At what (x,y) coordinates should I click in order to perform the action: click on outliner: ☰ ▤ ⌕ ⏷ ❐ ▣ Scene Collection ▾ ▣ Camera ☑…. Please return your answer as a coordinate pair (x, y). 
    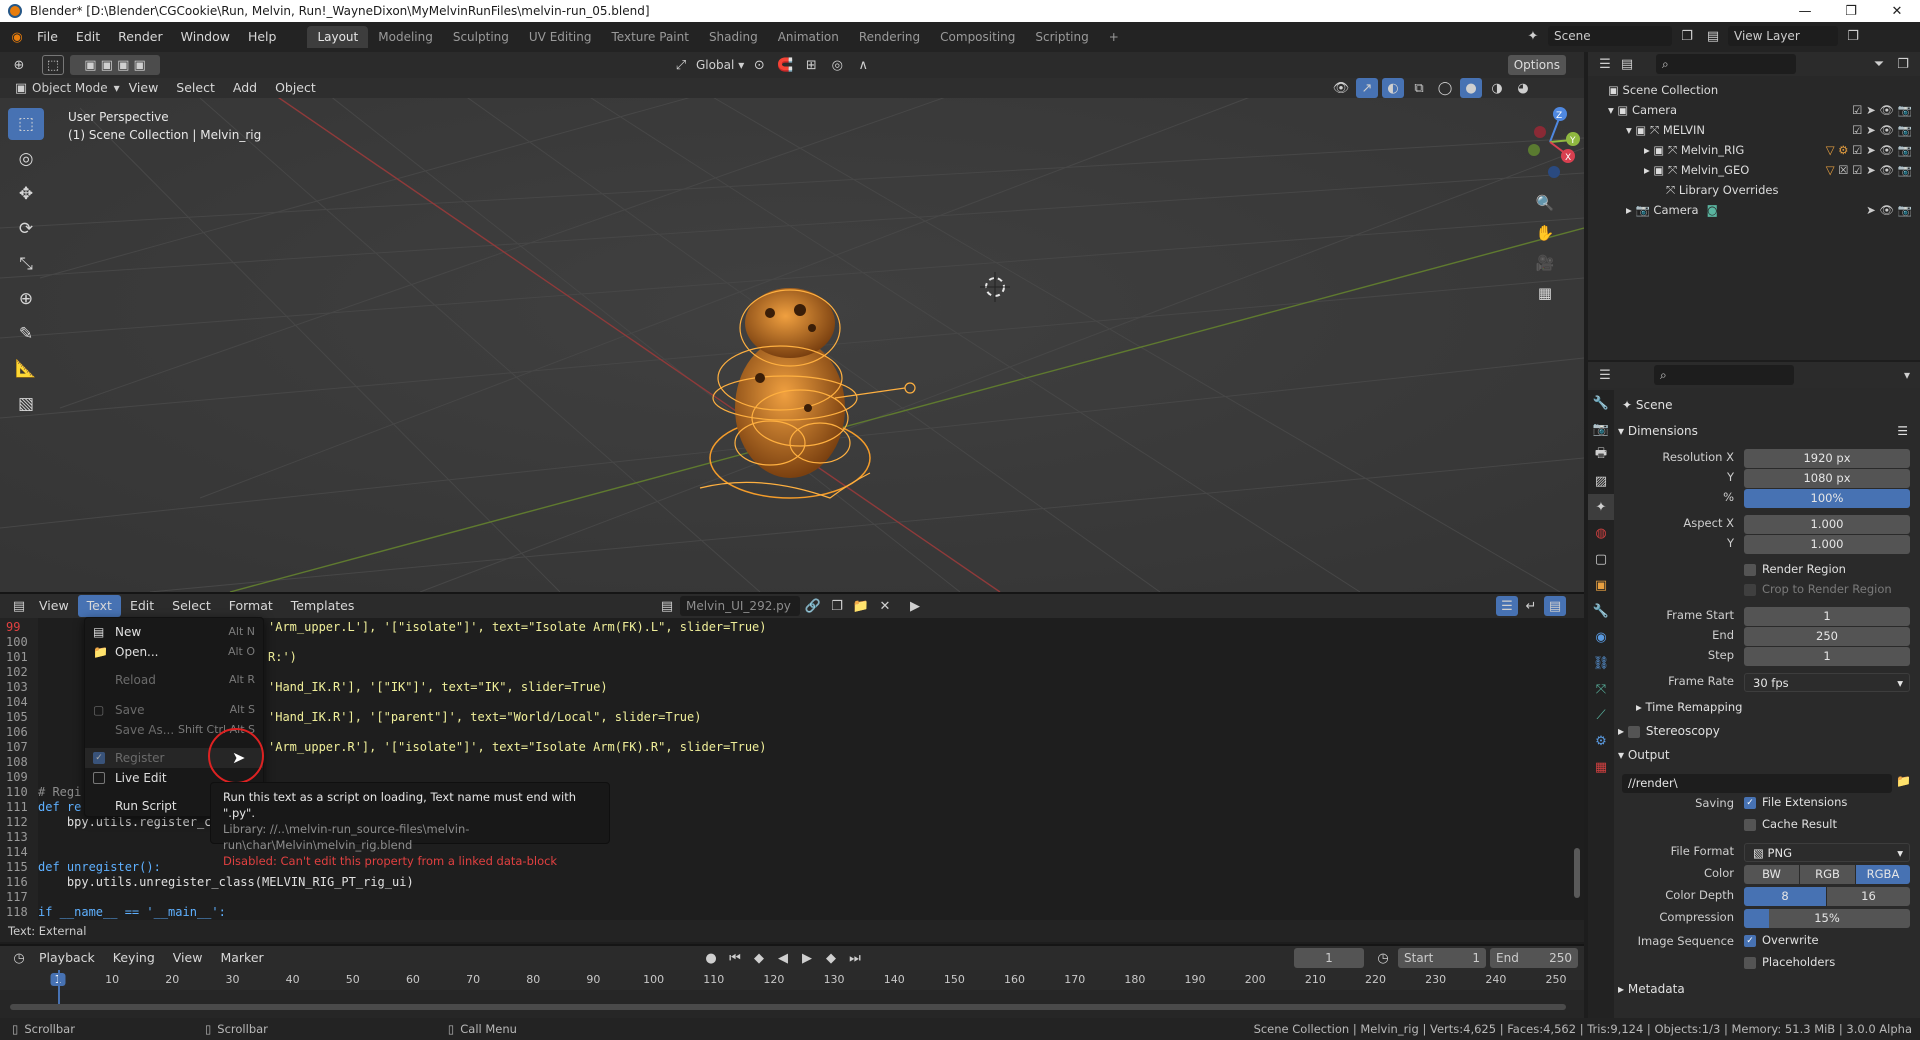
    Looking at the image, I should click on (1754, 206).